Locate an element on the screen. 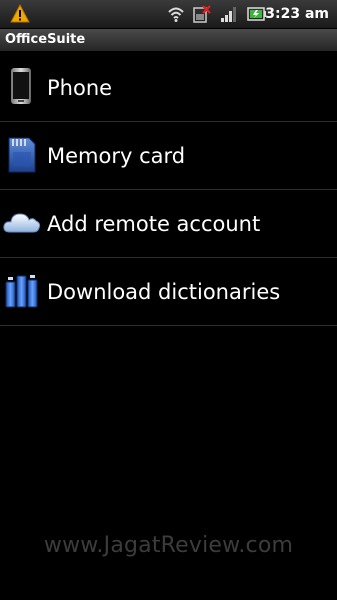 This screenshot has height=600, width=337. dictionaries-icon is located at coordinates (21, 291).